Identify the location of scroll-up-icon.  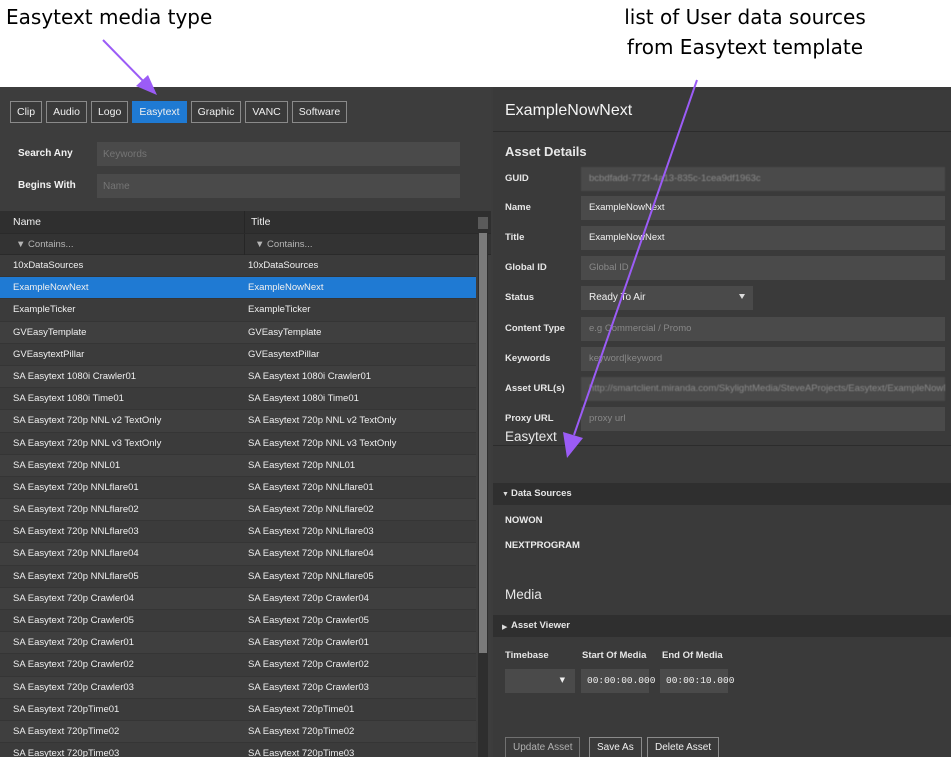
(483, 223).